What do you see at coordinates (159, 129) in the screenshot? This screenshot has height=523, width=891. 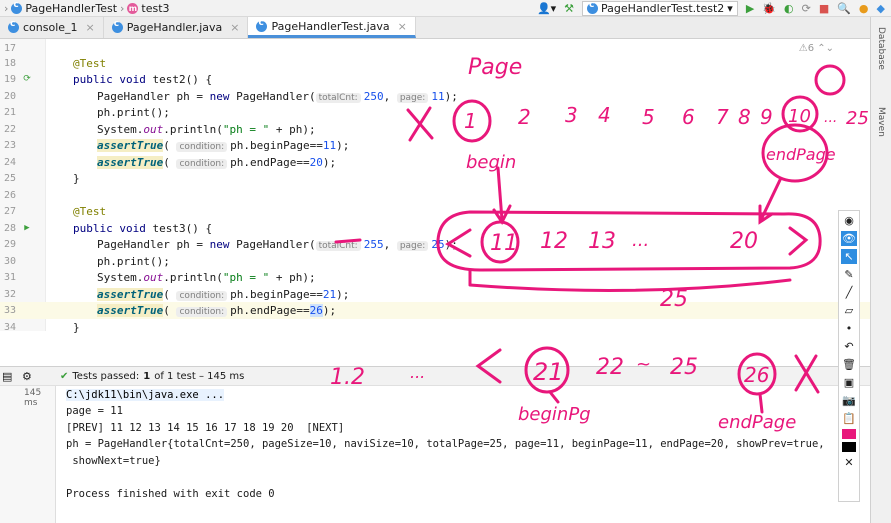 I see `code-line: 22 System.out.println("ph = " + ph);` at bounding box center [159, 129].